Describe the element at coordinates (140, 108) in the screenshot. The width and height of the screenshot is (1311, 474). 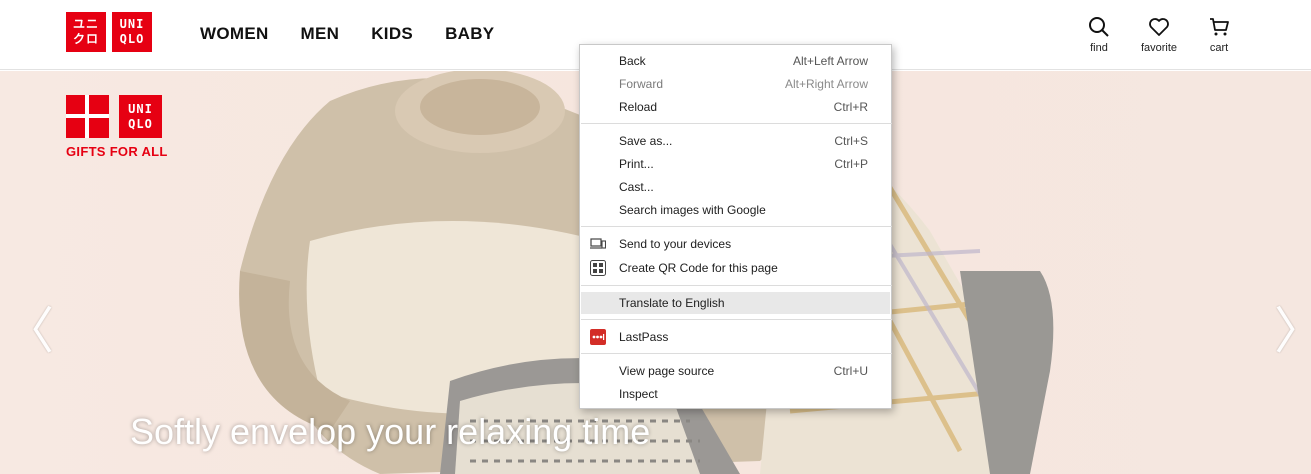
I see `gift-logo-top: UNI` at that location.